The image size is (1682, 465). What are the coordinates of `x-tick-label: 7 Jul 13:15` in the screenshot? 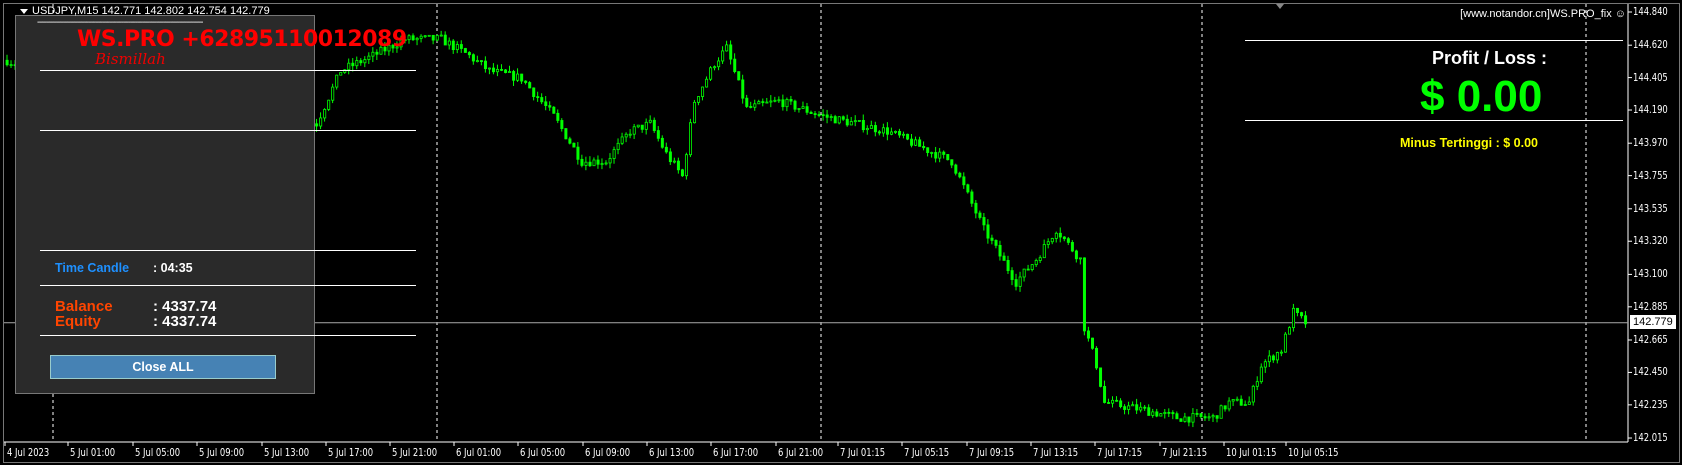 It's located at (1056, 452).